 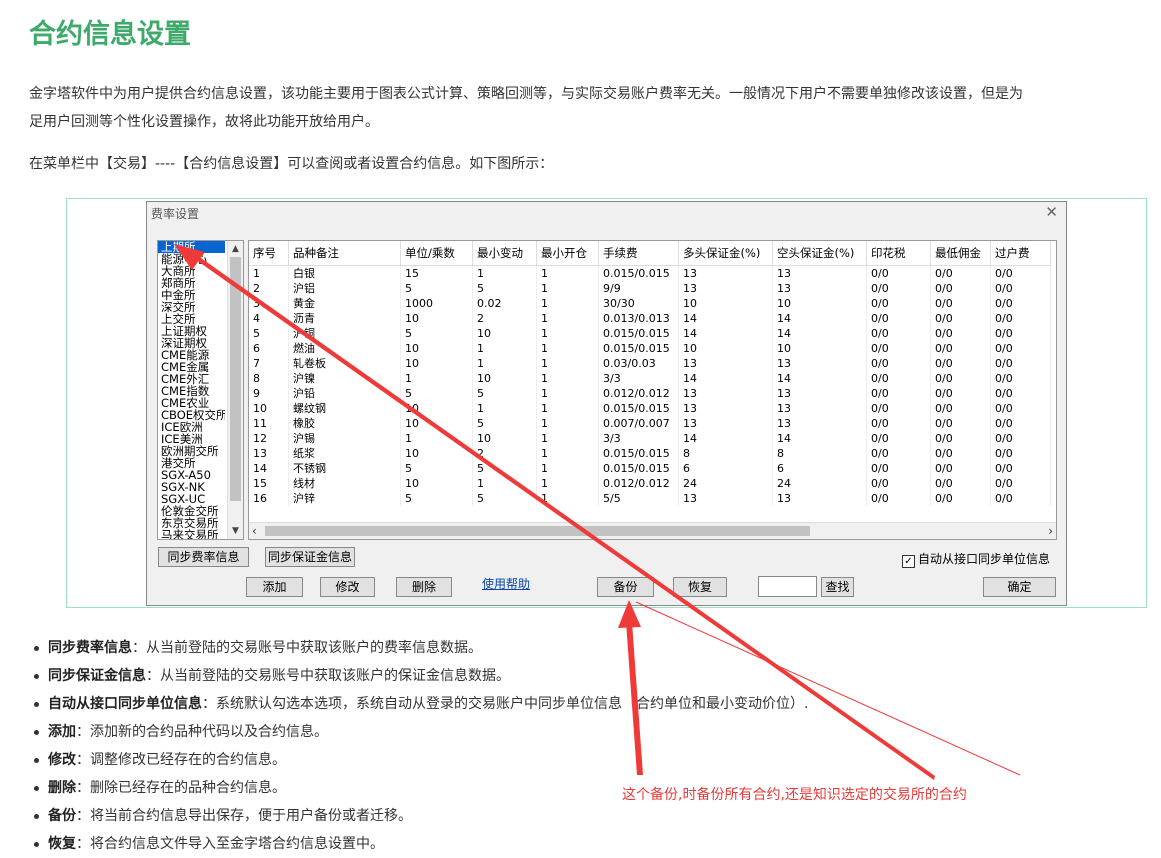 I want to click on exchange-item: 伦敦金交所, so click(x=191, y=511).